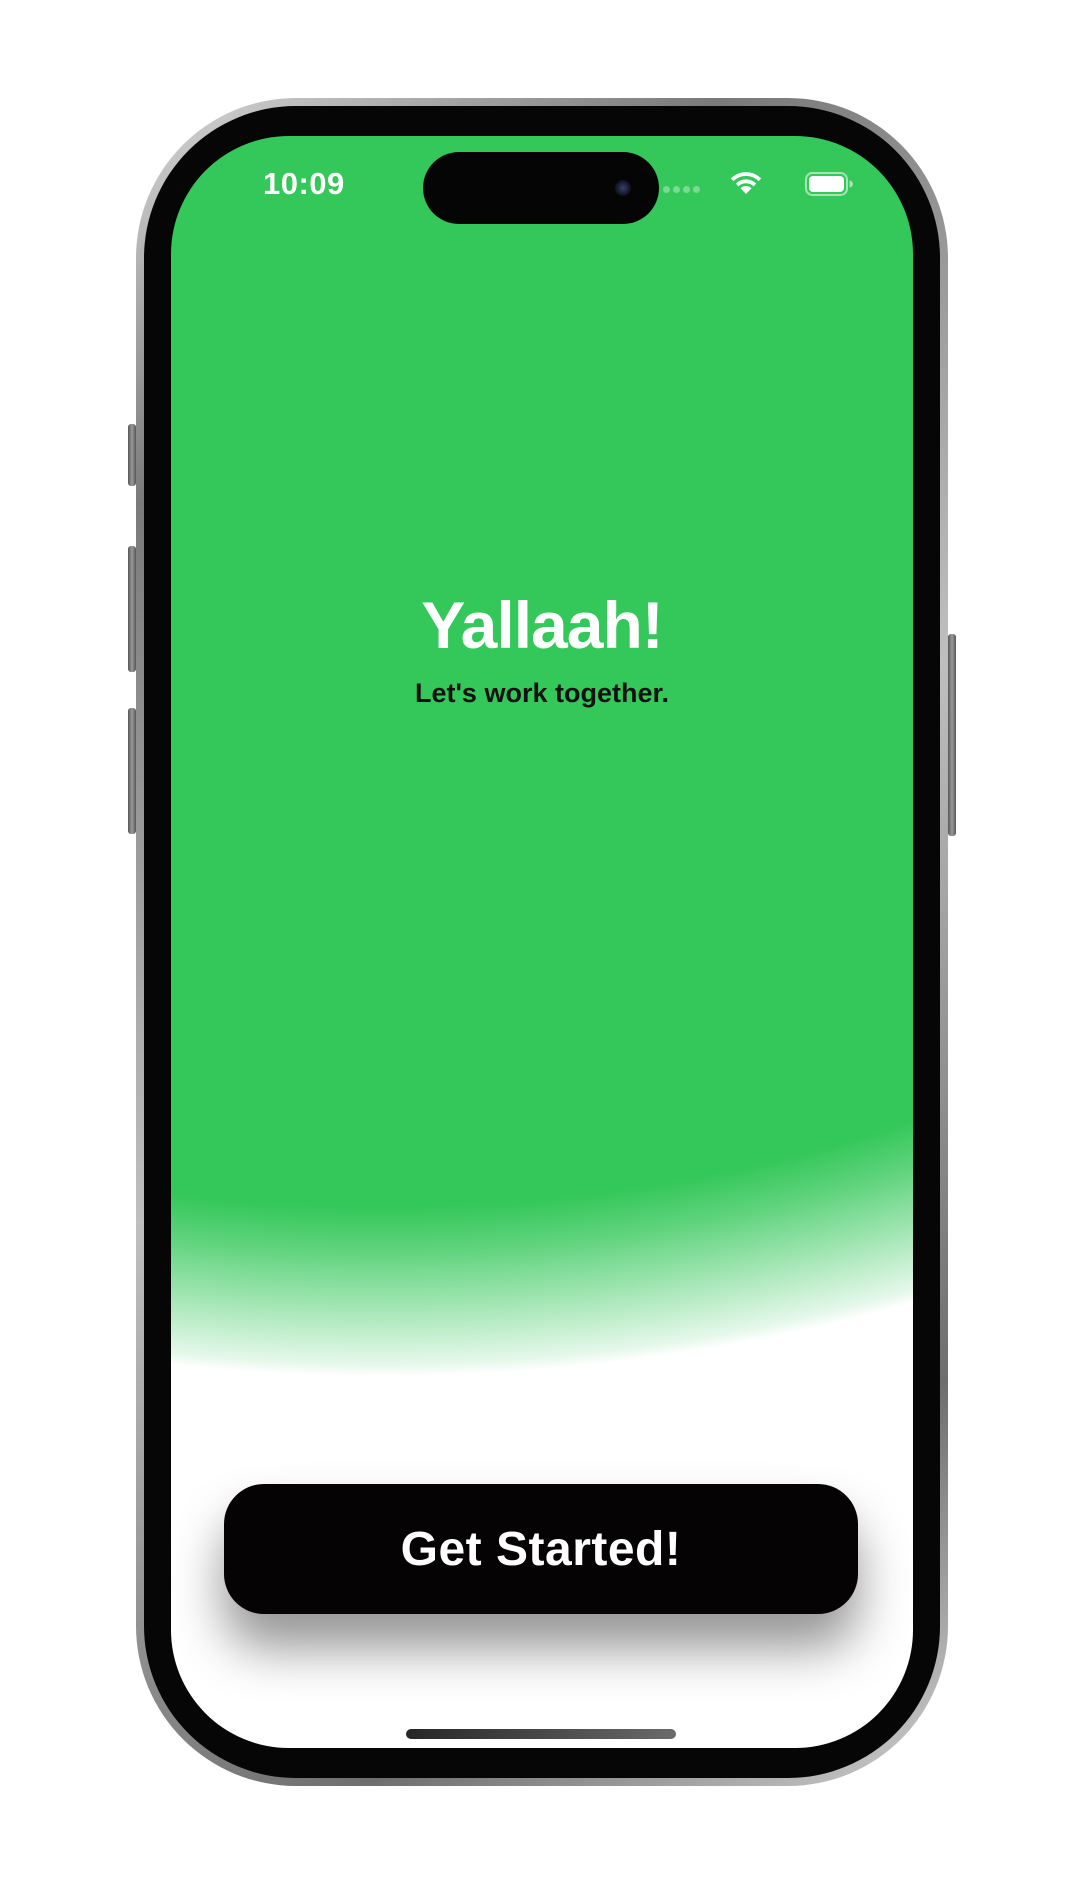 This screenshot has height=1900, width=1080. I want to click on side-power-button, so click(952, 735).